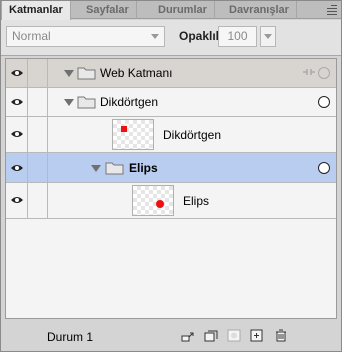 The image size is (342, 352). Describe the element at coordinates (171, 336) in the screenshot. I see `panel-footer: Durum 1` at that location.